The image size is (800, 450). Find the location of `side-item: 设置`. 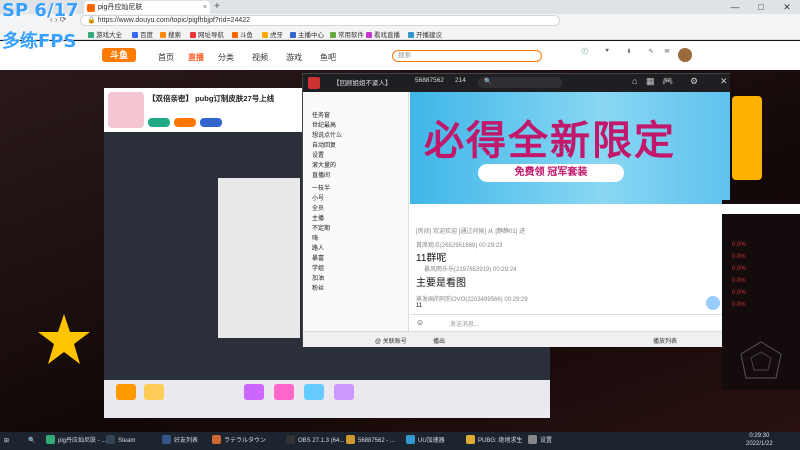

side-item: 设置 is located at coordinates (318, 154).